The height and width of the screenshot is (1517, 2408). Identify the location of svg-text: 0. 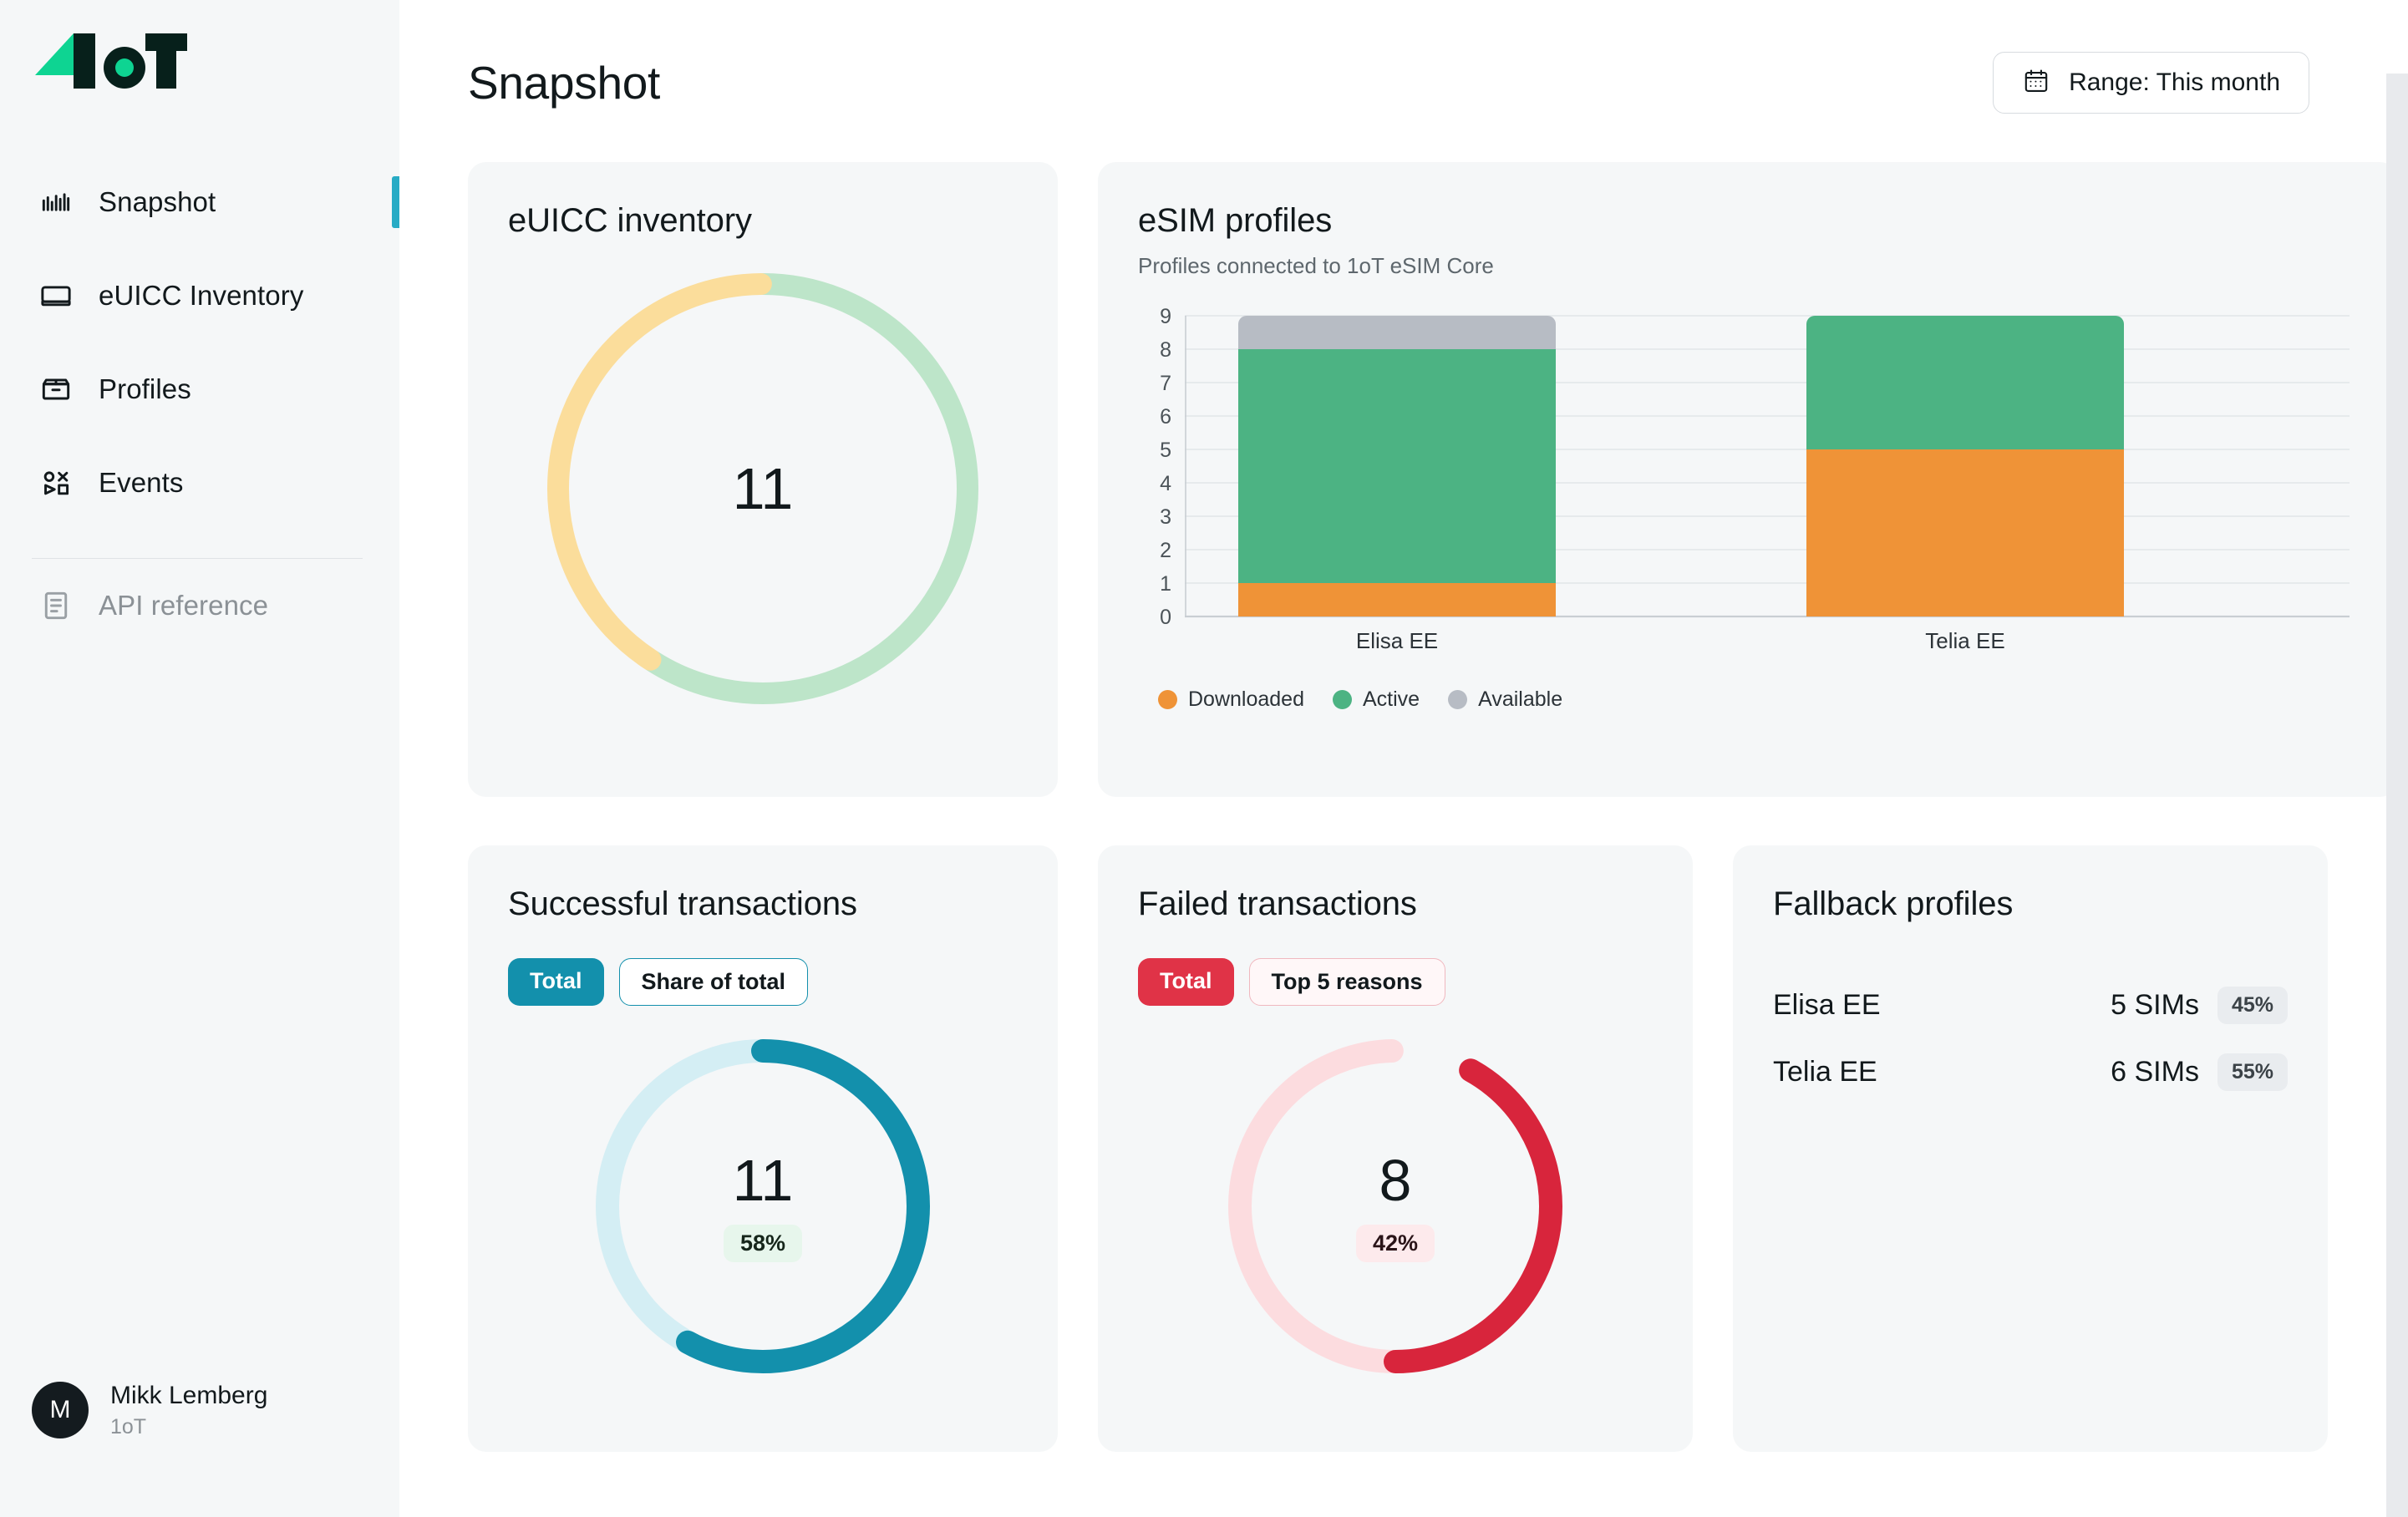
(1166, 617).